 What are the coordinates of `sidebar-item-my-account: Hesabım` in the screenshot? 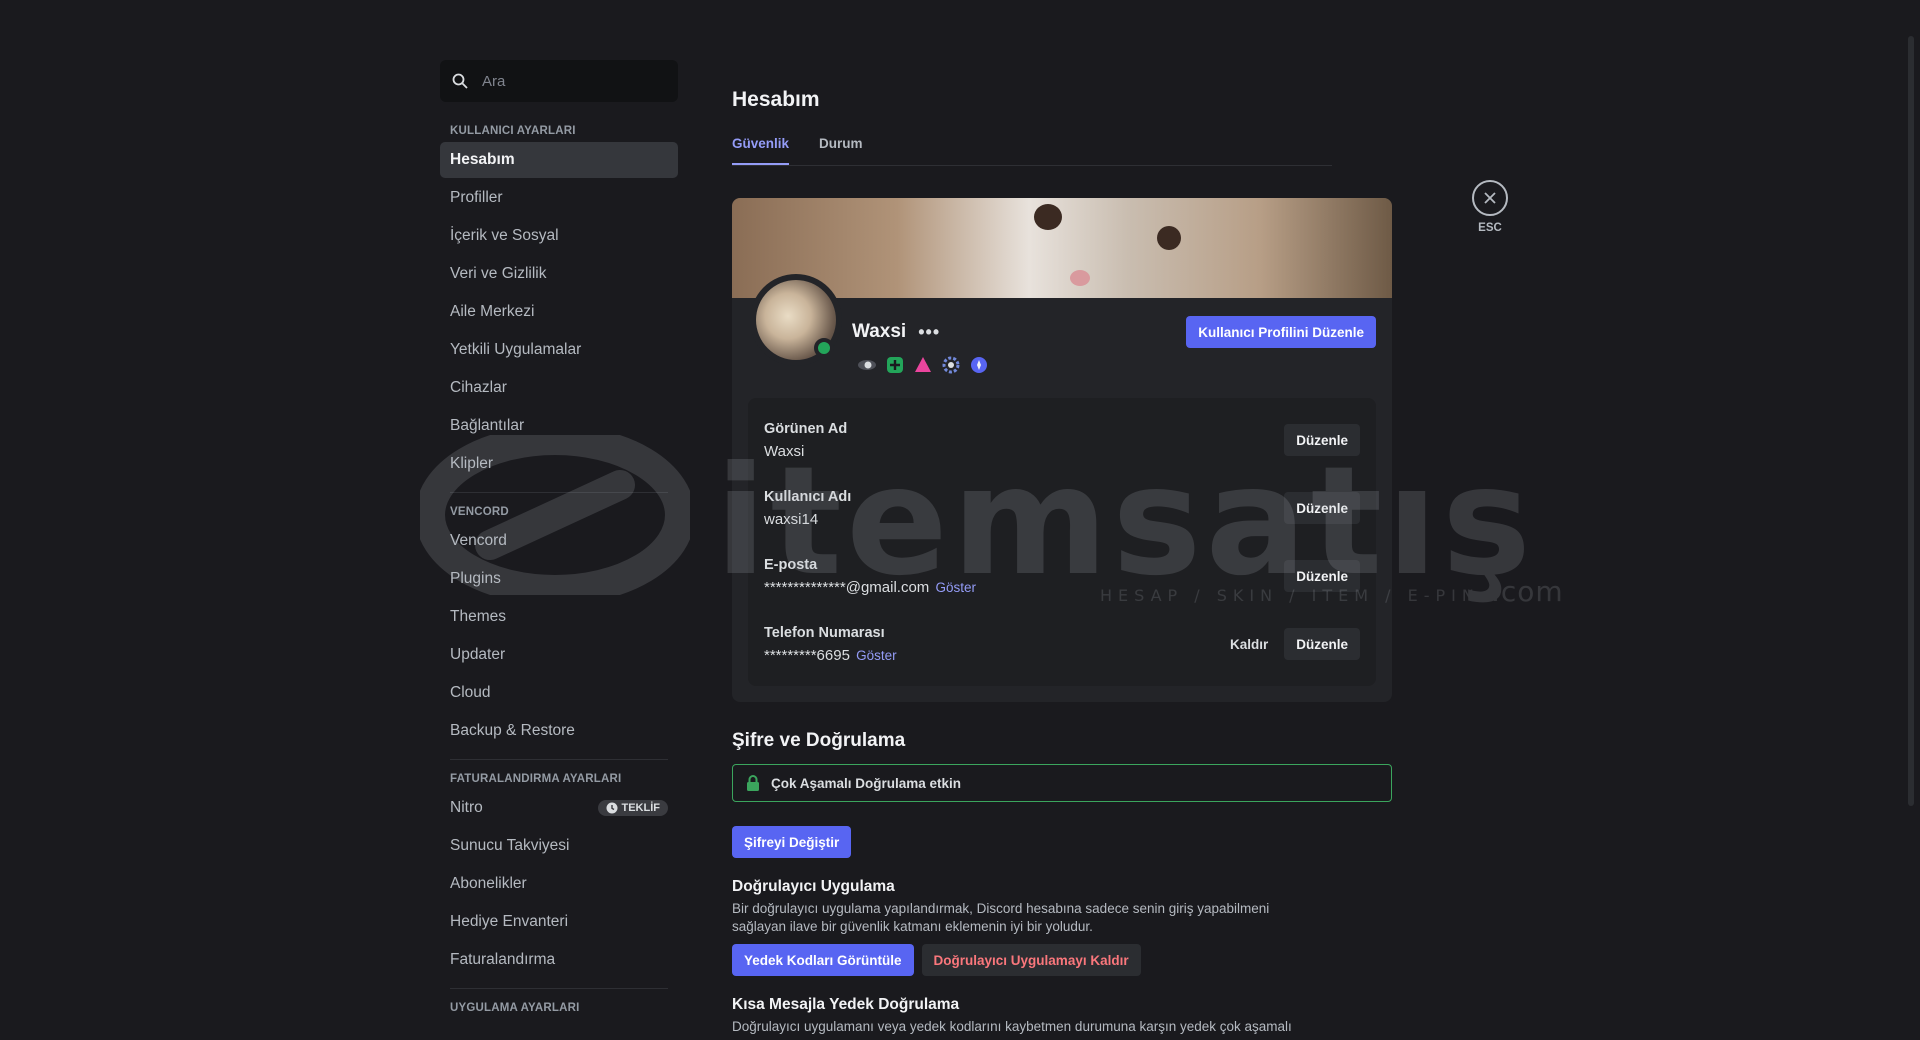 It's located at (559, 160).